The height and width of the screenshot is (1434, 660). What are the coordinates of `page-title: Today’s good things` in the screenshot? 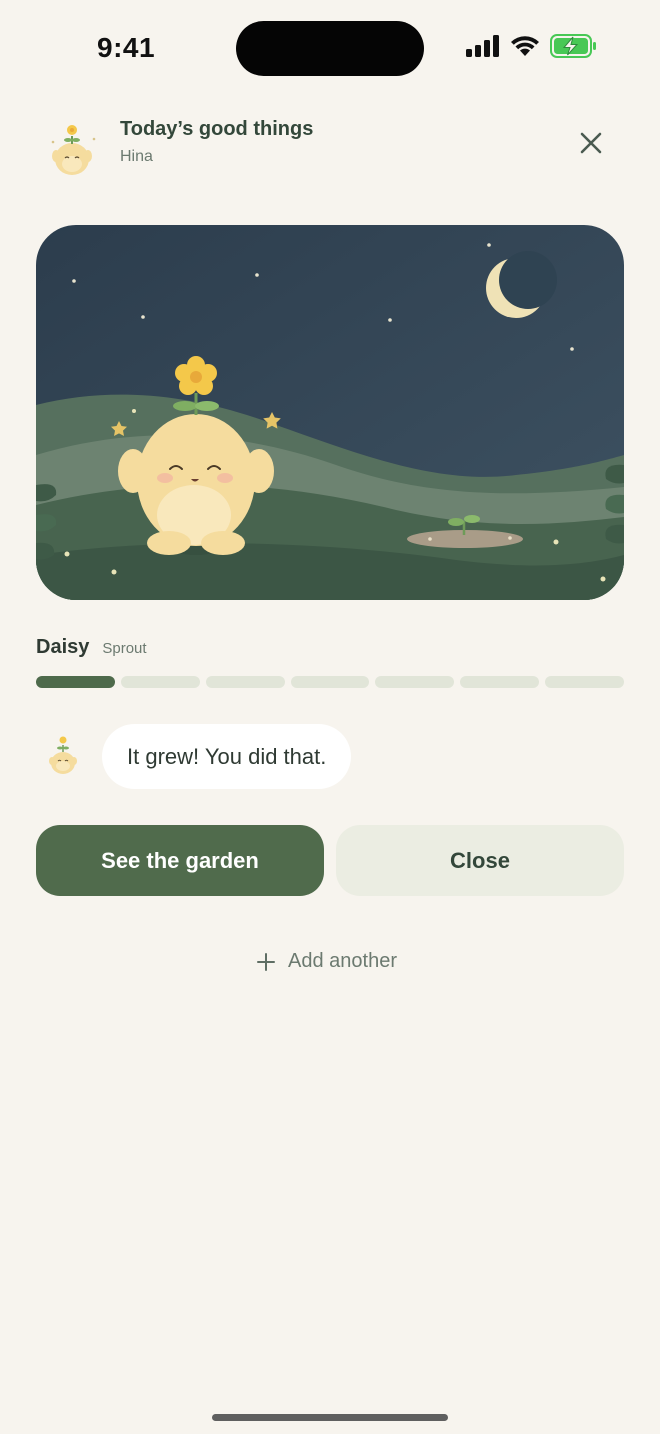 It's located at (217, 129).